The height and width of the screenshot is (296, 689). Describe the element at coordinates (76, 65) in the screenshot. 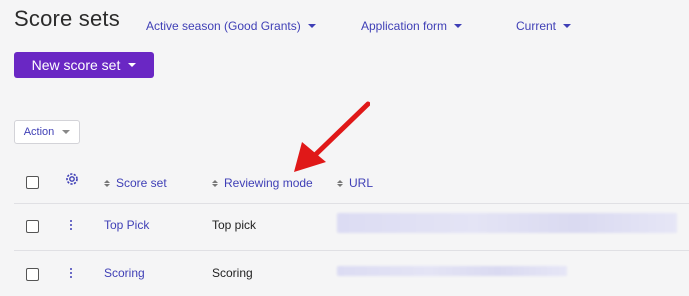

I see `new-score-set-label: New score set` at that location.